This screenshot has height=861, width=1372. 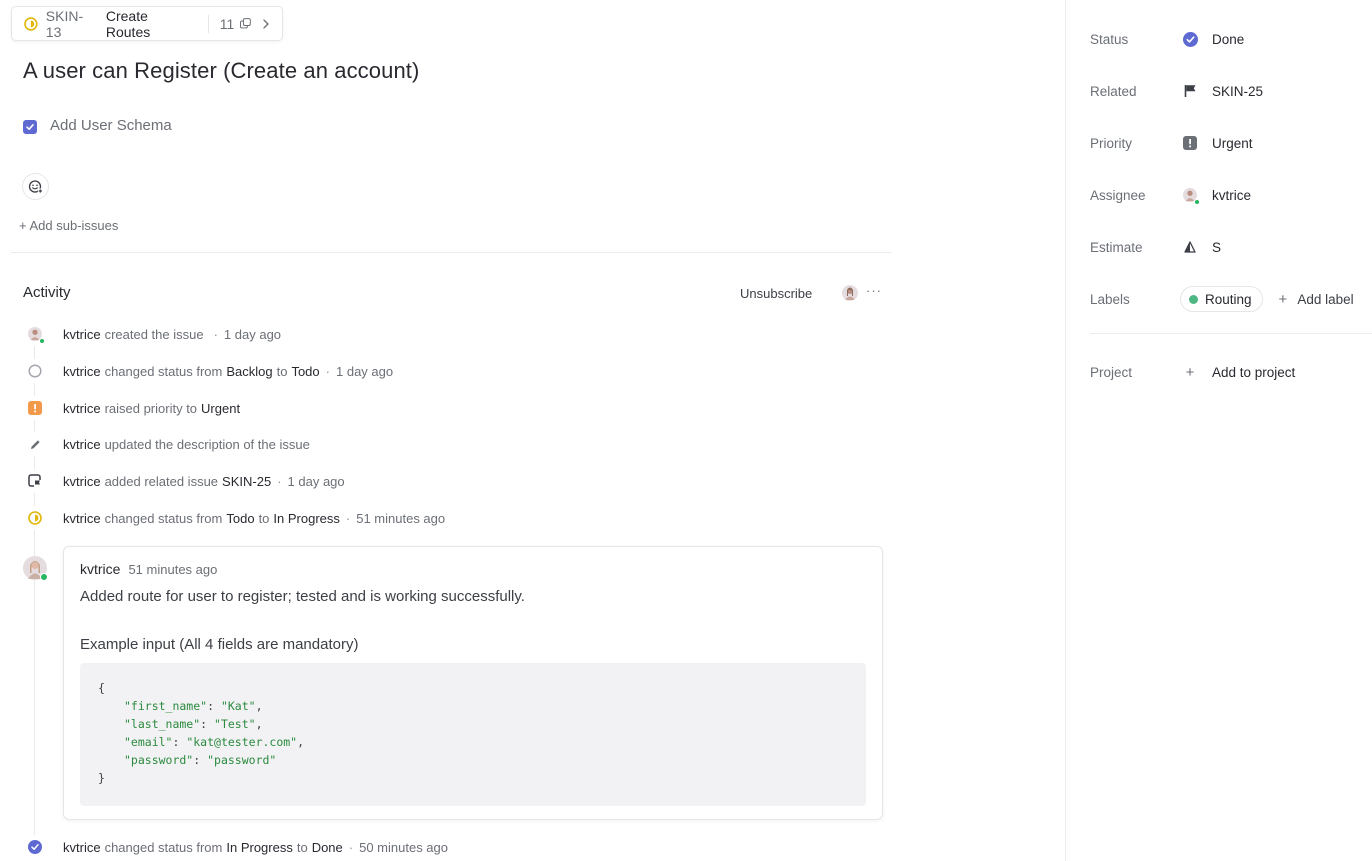 What do you see at coordinates (1254, 372) in the screenshot?
I see `project-value: Add to project` at bounding box center [1254, 372].